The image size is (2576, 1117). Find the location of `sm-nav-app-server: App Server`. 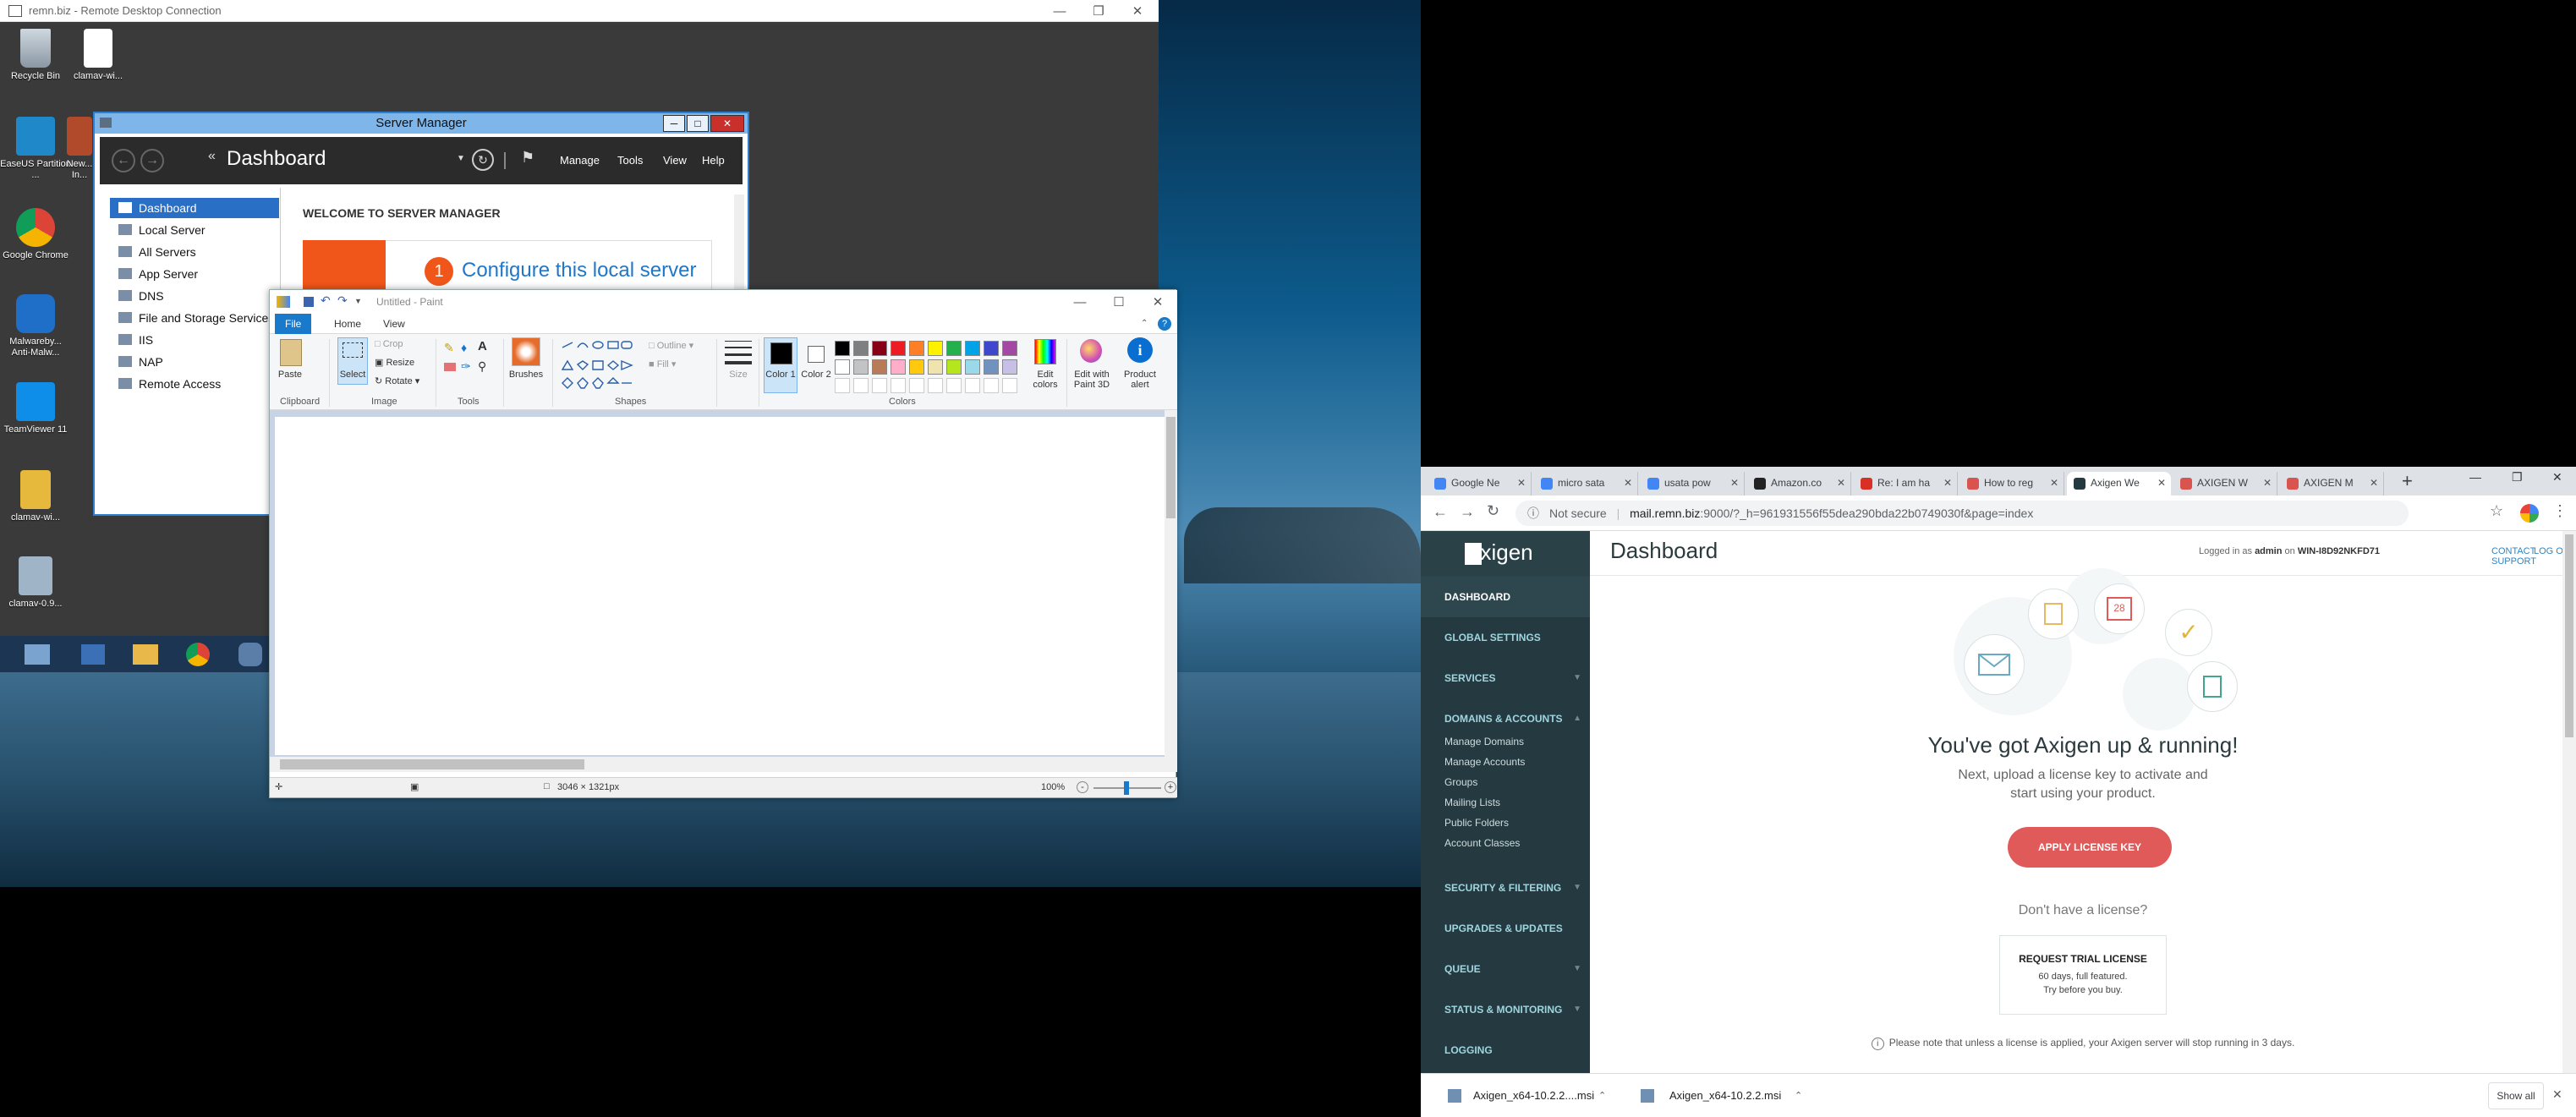

sm-nav-app-server: App Server is located at coordinates (194, 274).